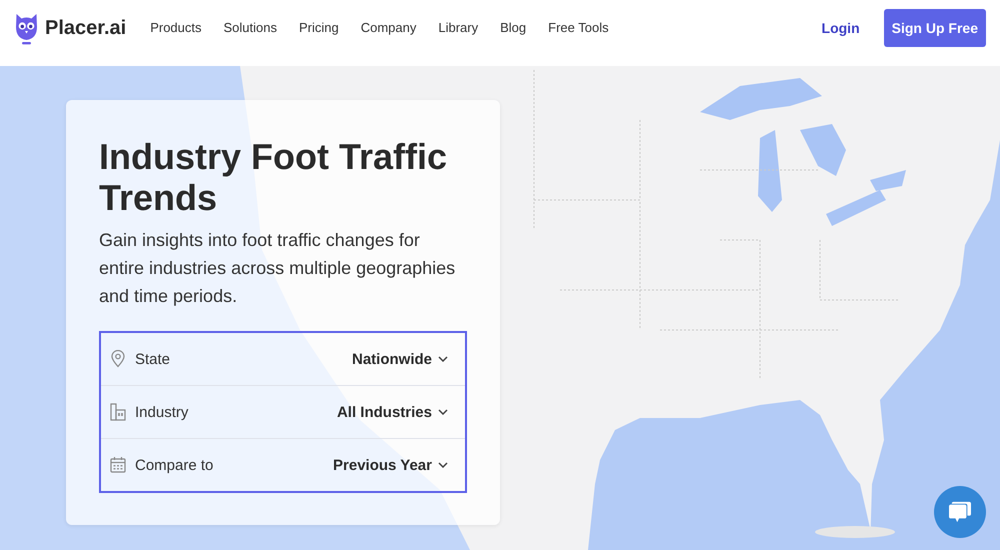 The width and height of the screenshot is (1000, 550). What do you see at coordinates (273, 177) in the screenshot?
I see `hero-title: Industry Foot Traffic Trends` at bounding box center [273, 177].